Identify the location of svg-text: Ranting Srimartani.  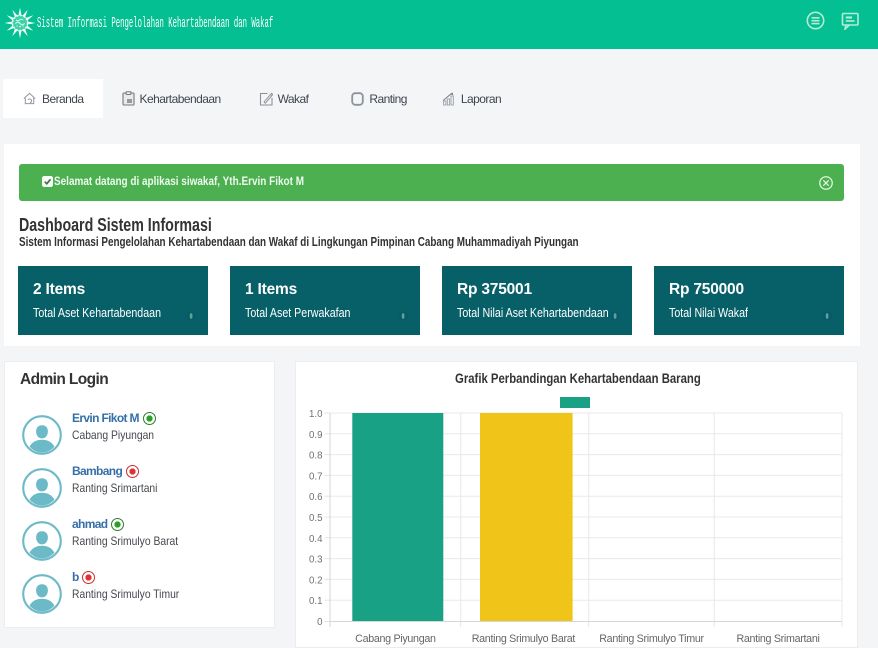
(777, 639).